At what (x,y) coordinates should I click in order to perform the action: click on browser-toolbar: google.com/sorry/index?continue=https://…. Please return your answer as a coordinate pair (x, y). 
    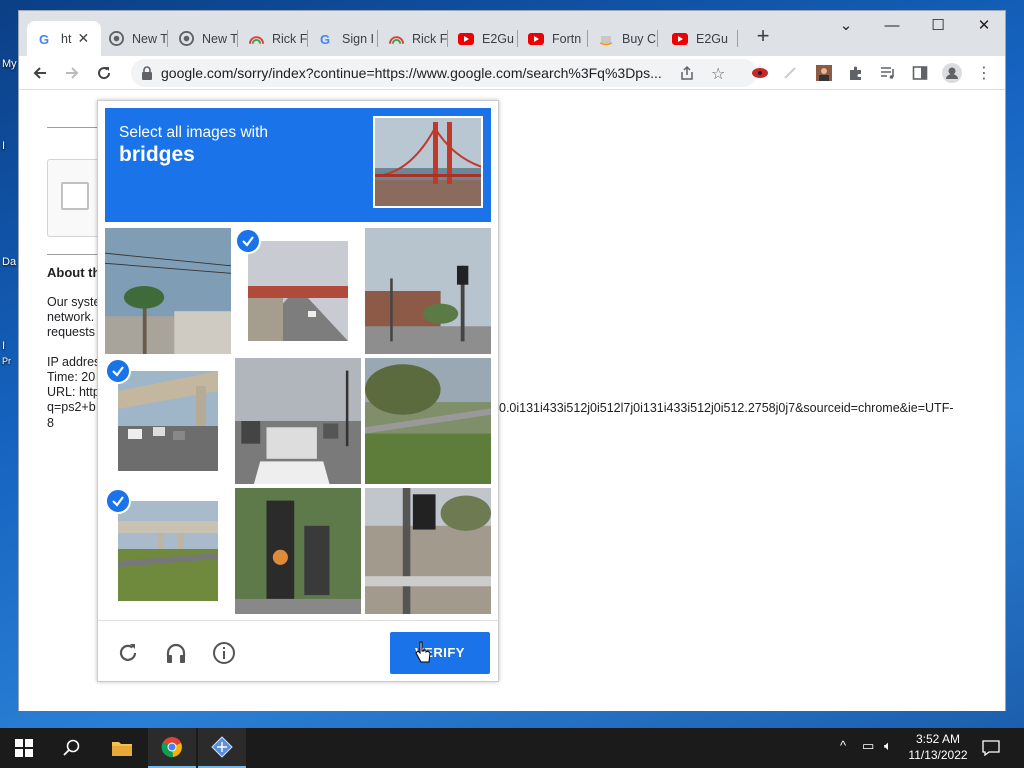
    Looking at the image, I should click on (512, 73).